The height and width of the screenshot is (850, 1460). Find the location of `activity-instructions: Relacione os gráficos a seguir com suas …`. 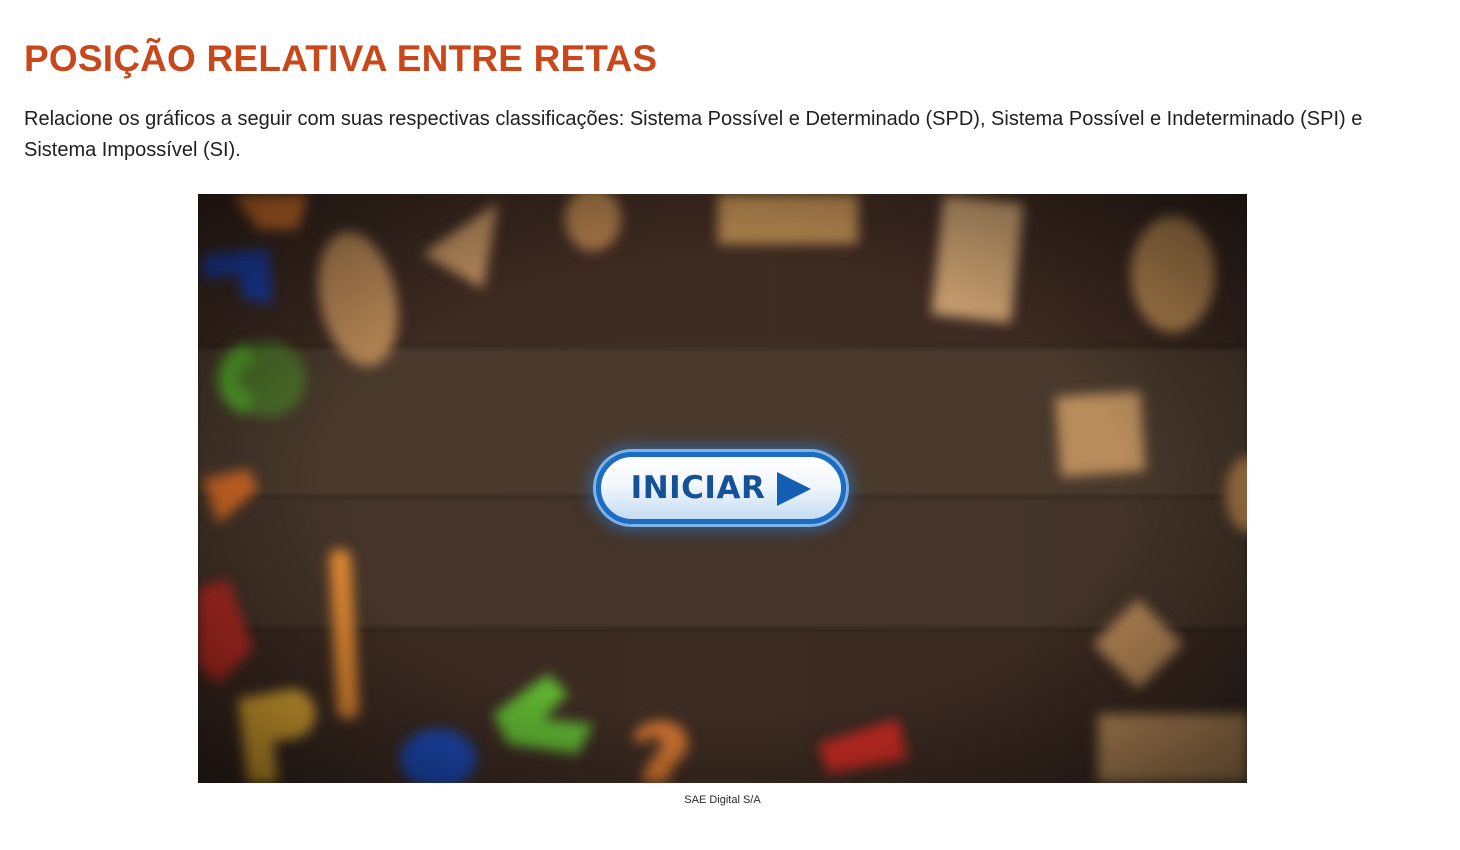

activity-instructions: Relacione os gráficos a seguir com suas … is located at coordinates (693, 134).